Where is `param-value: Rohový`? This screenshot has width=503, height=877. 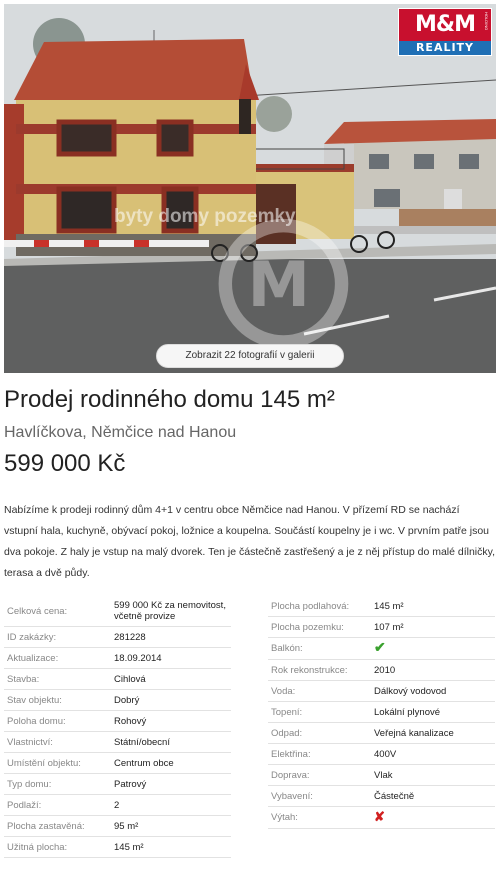
param-value: Rohový is located at coordinates (130, 721).